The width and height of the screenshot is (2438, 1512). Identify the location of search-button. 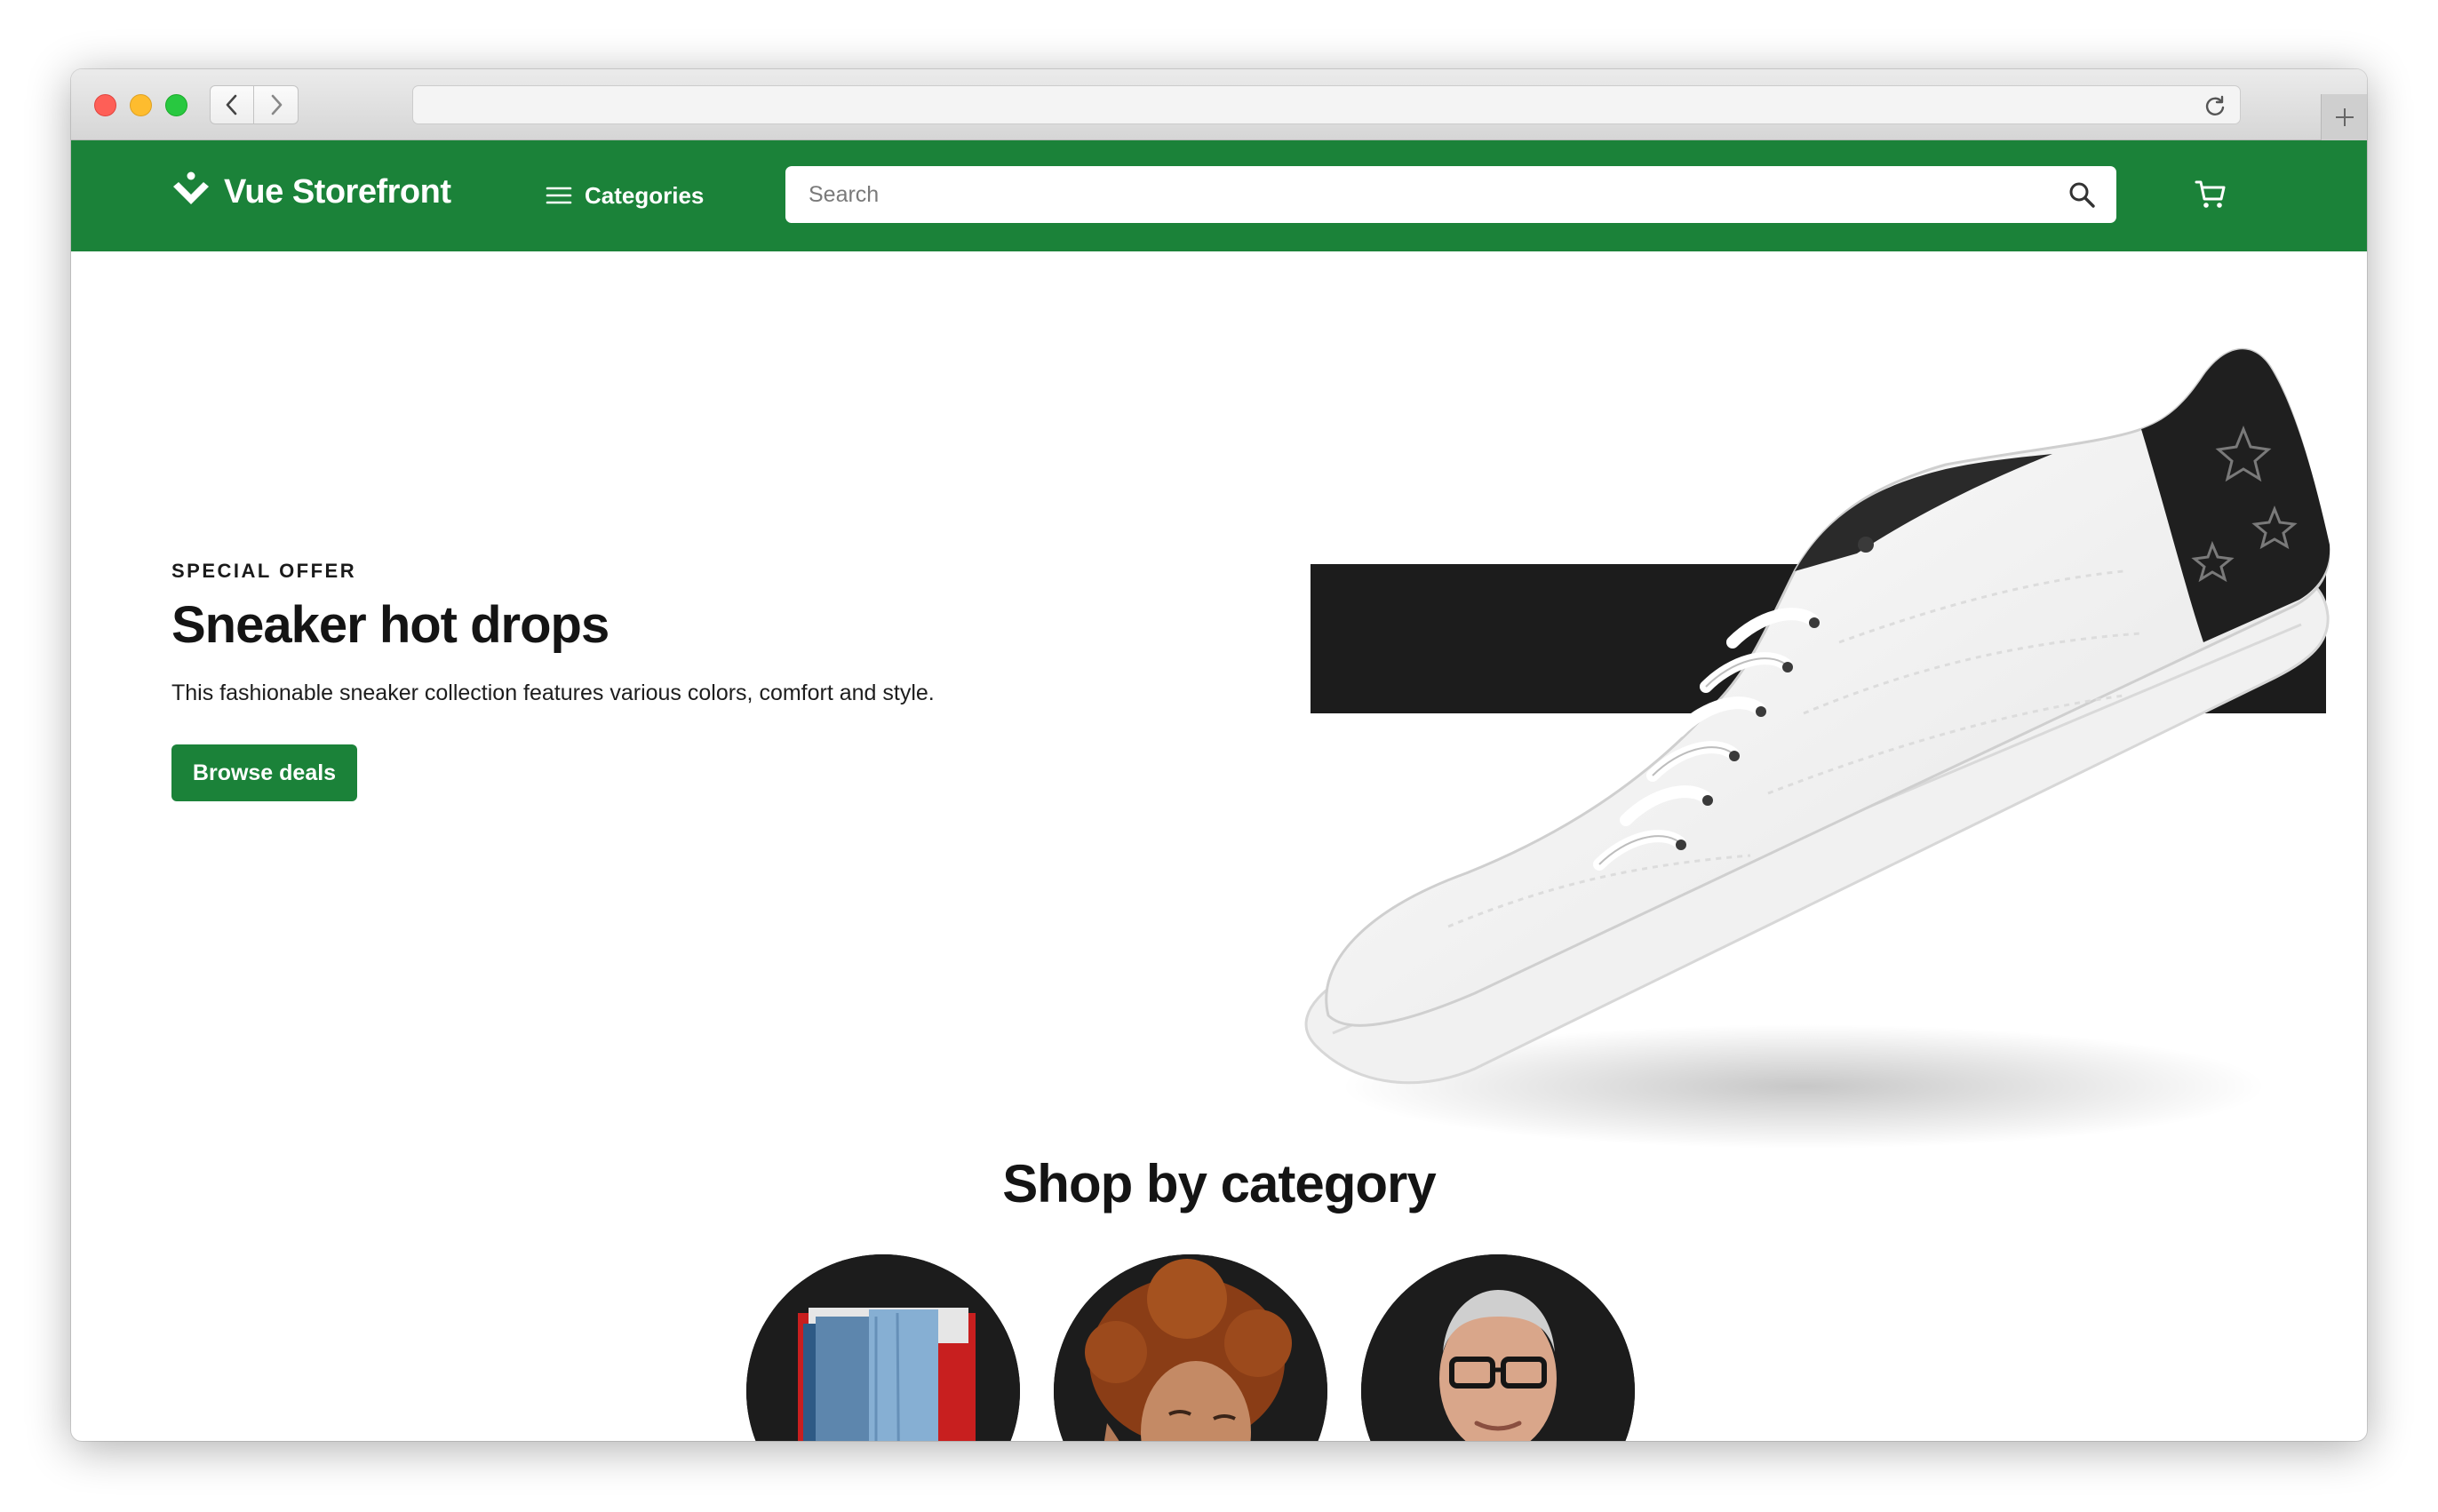
(2082, 194).